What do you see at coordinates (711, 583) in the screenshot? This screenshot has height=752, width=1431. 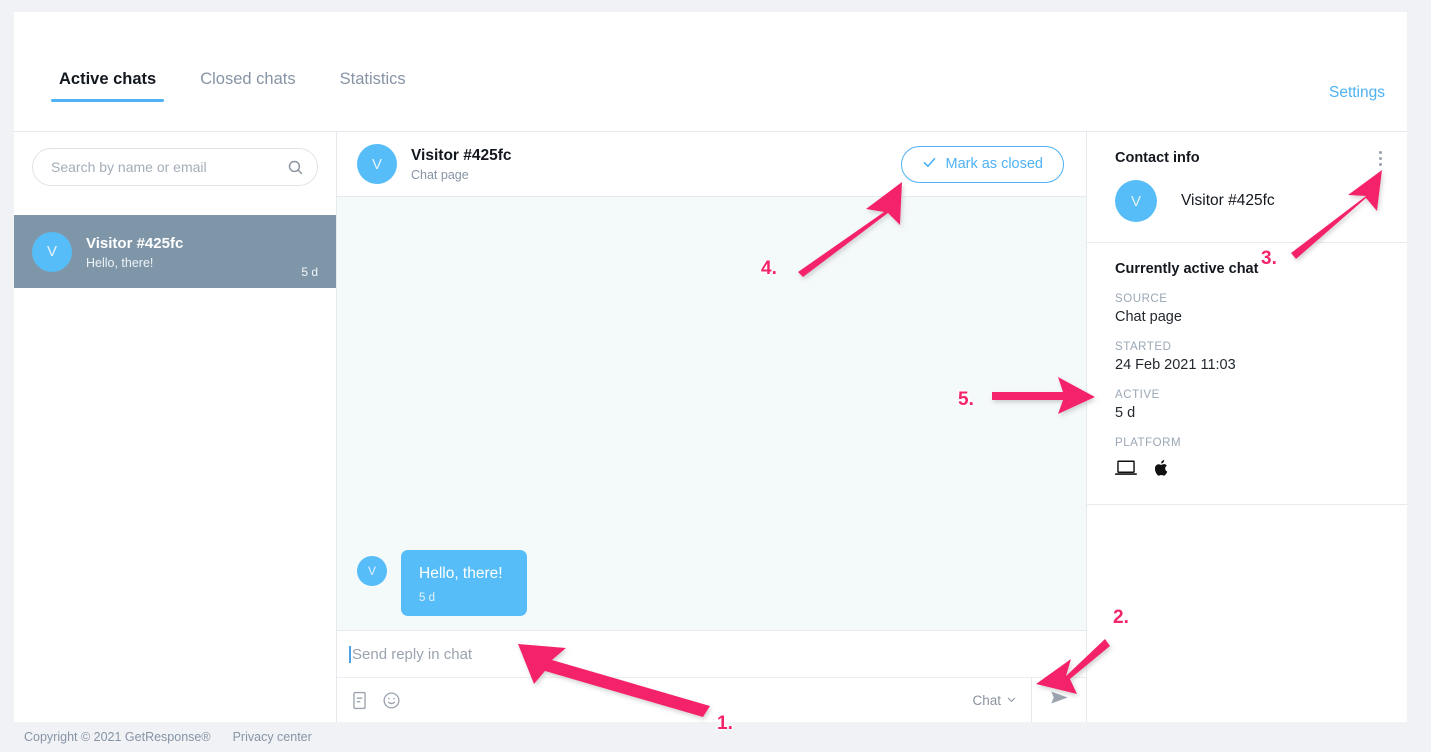 I see `message-row: V Hello, there! 5 d` at bounding box center [711, 583].